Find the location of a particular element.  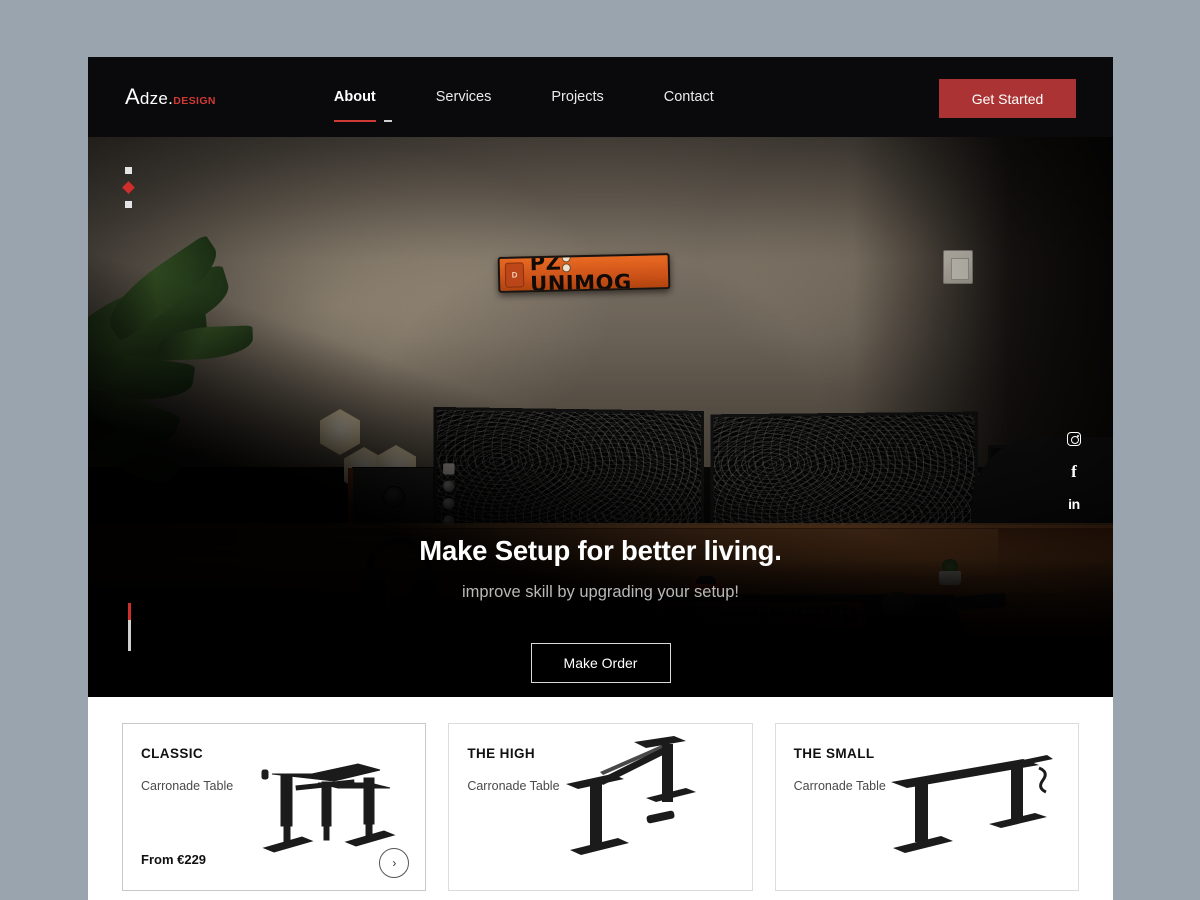

product-card-the-small: THE SMALL Carronade Table is located at coordinates (926, 807).